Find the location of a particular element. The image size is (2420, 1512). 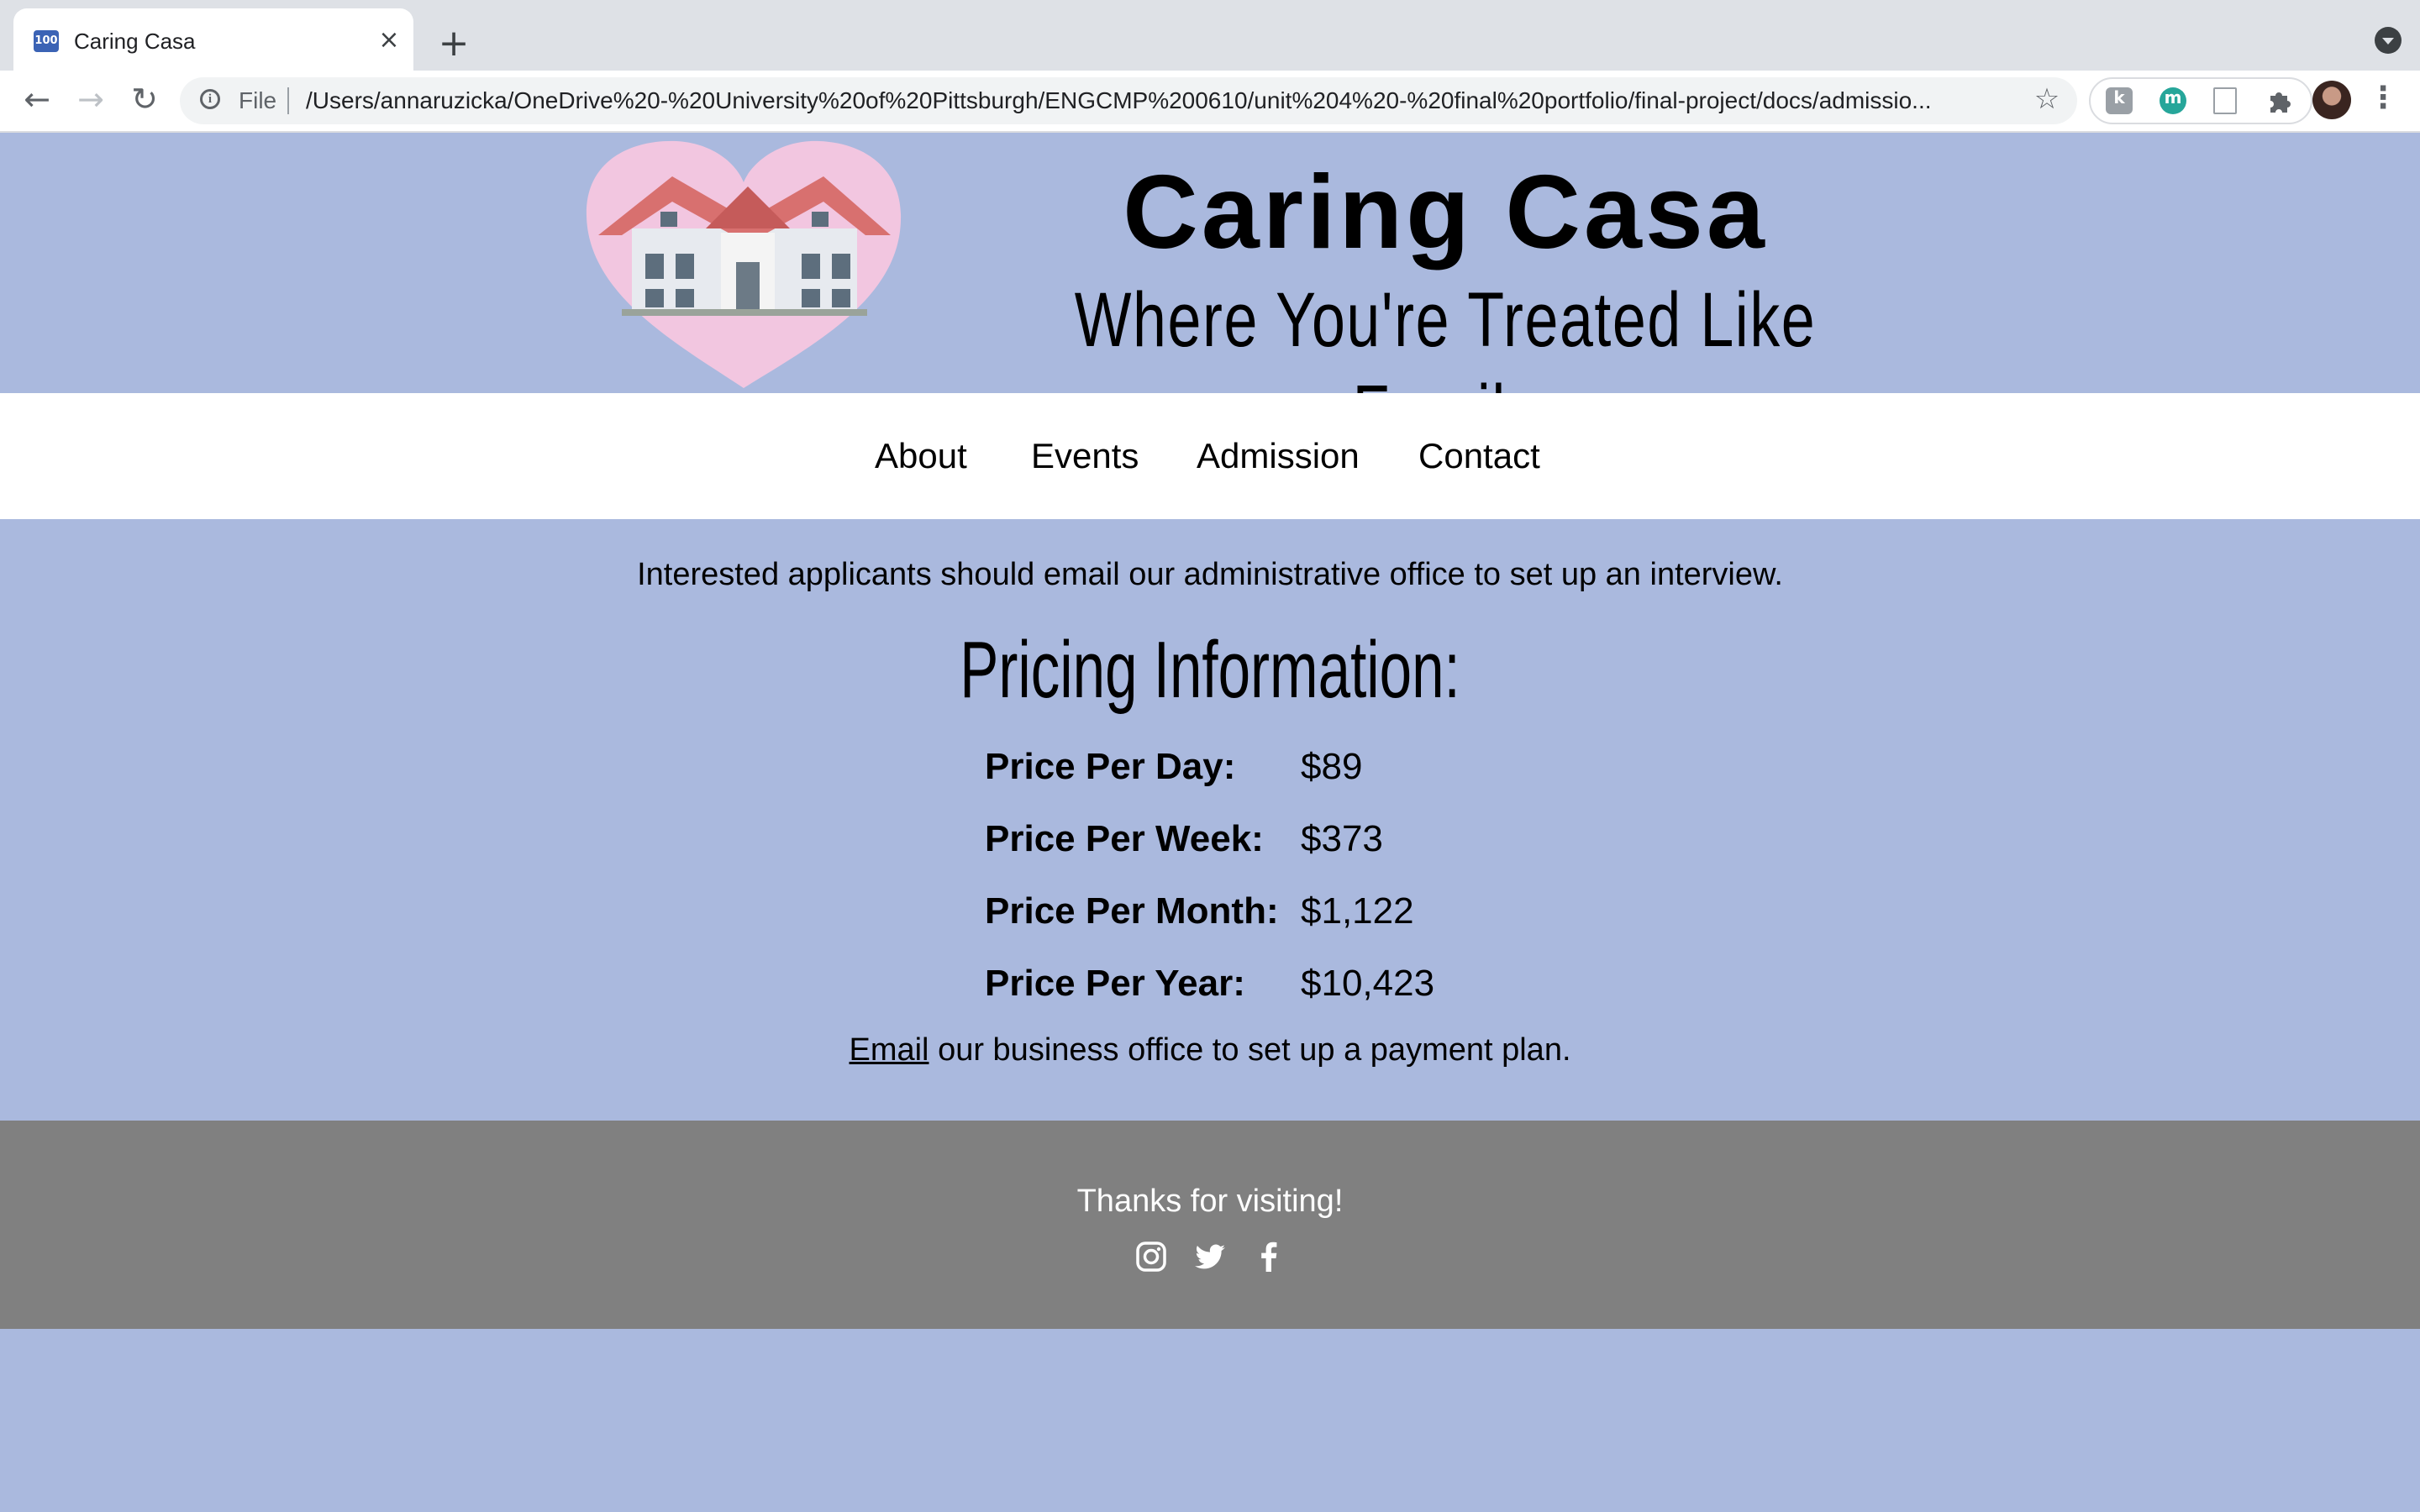

nav-contact-link: Contact is located at coordinates (1479, 456).